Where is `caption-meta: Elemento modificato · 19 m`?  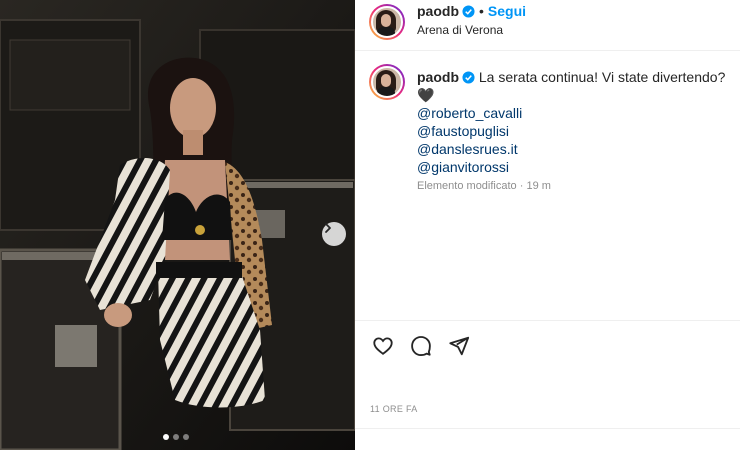 caption-meta: Elemento modificato · 19 m is located at coordinates (484, 186).